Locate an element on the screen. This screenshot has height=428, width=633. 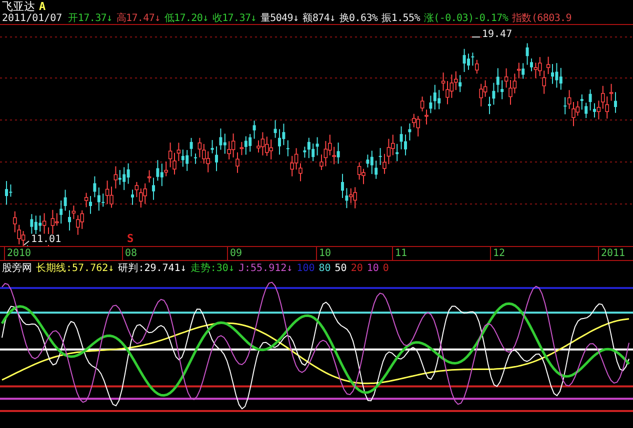
axis-label: 09 is located at coordinates (234, 253).